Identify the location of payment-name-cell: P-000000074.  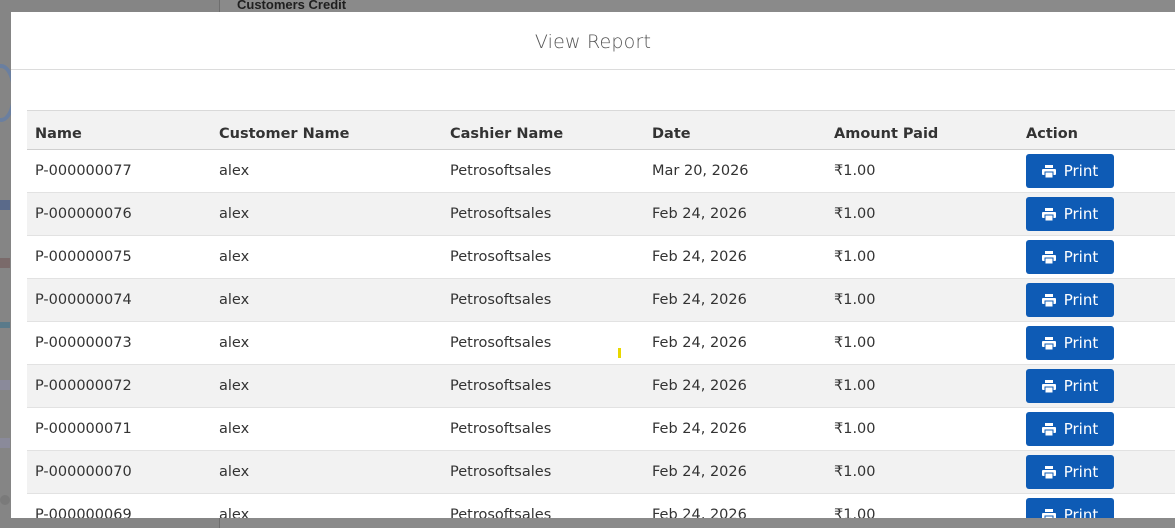
(119, 300).